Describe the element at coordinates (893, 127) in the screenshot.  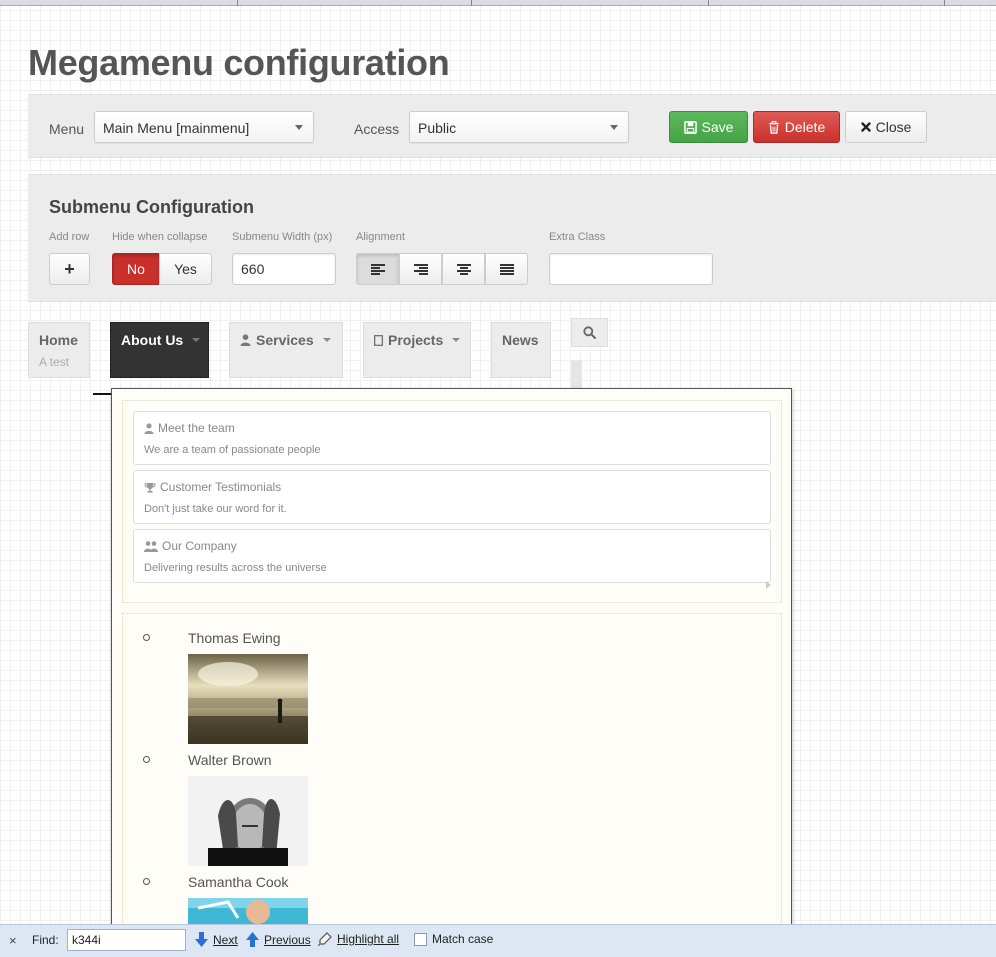
I see `close-button-label: Close` at that location.